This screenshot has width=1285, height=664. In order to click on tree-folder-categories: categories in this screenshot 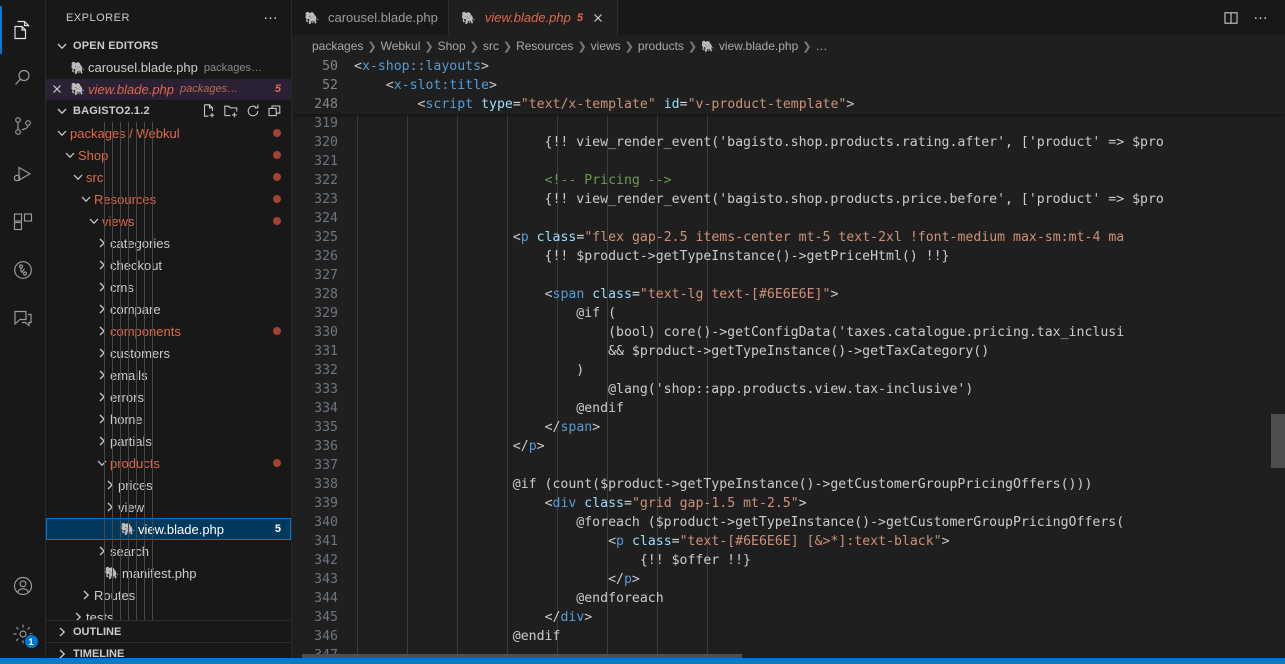, I will do `click(168, 243)`.